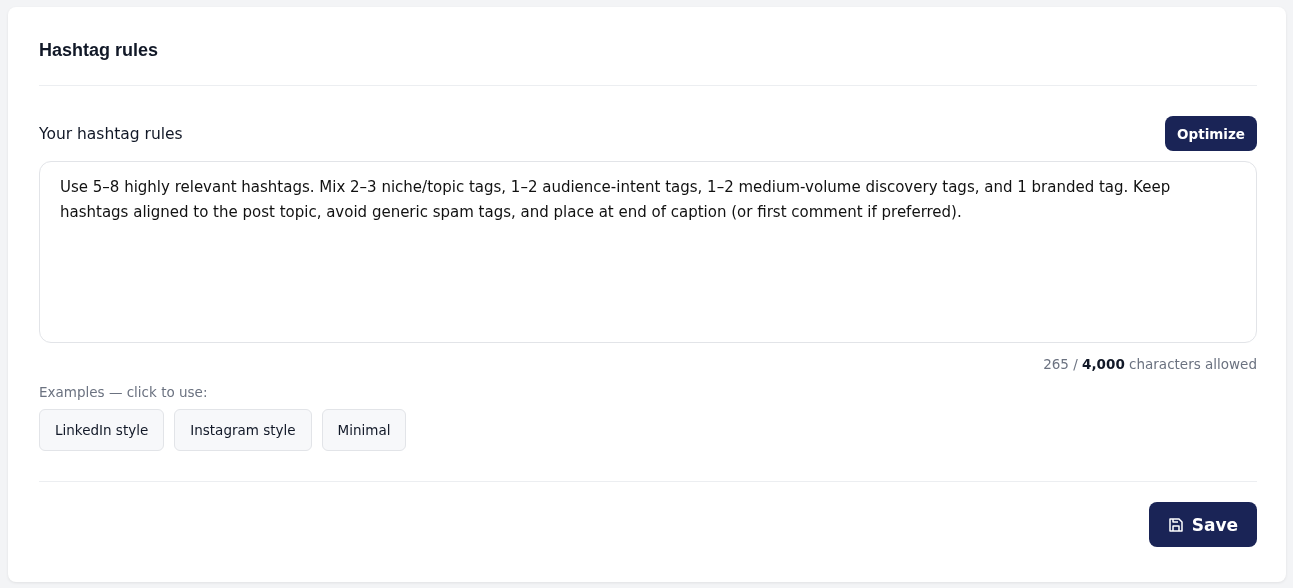 This screenshot has width=1293, height=588. Describe the element at coordinates (364, 430) in the screenshot. I see `example-chip: Minimal` at that location.